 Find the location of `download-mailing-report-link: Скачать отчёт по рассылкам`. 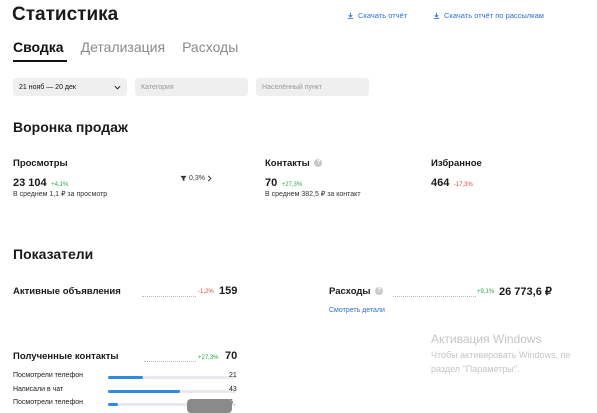

download-mailing-report-link: Скачать отчёт по рассылкам is located at coordinates (488, 15).